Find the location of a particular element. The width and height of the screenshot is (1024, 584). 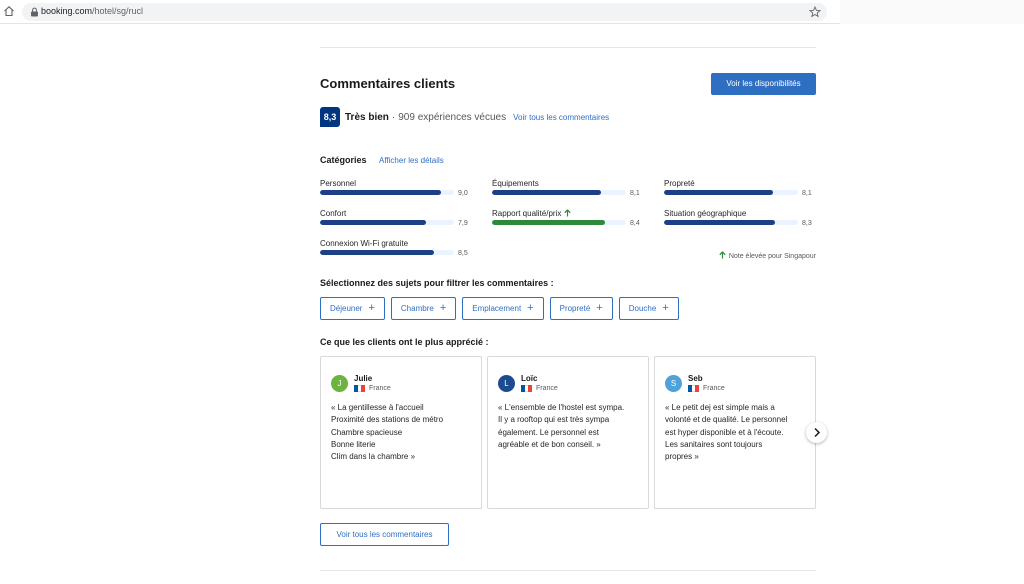

score-badge: 8,3 is located at coordinates (330, 117).